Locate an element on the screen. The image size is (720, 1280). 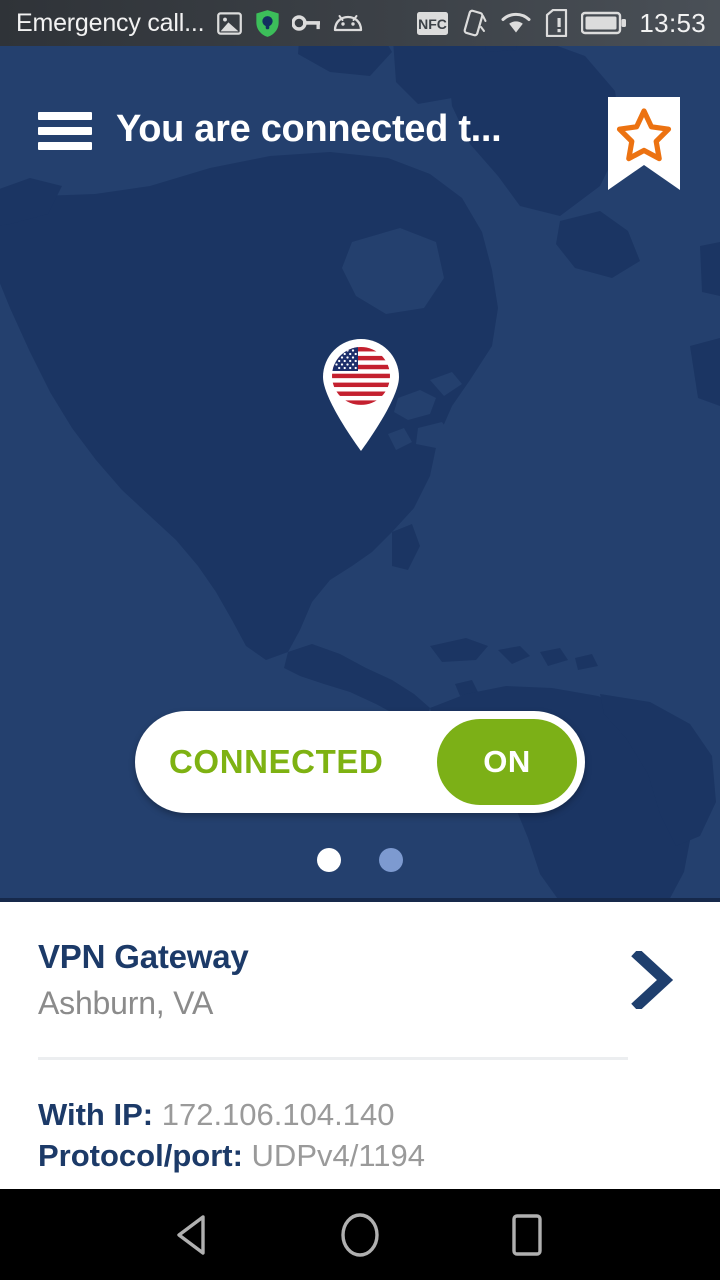
sim-alert-icon is located at coordinates (557, 23).